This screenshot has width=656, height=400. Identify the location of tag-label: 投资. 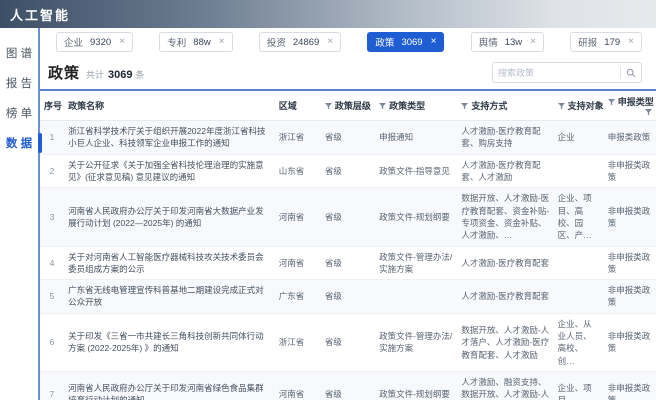
(276, 43).